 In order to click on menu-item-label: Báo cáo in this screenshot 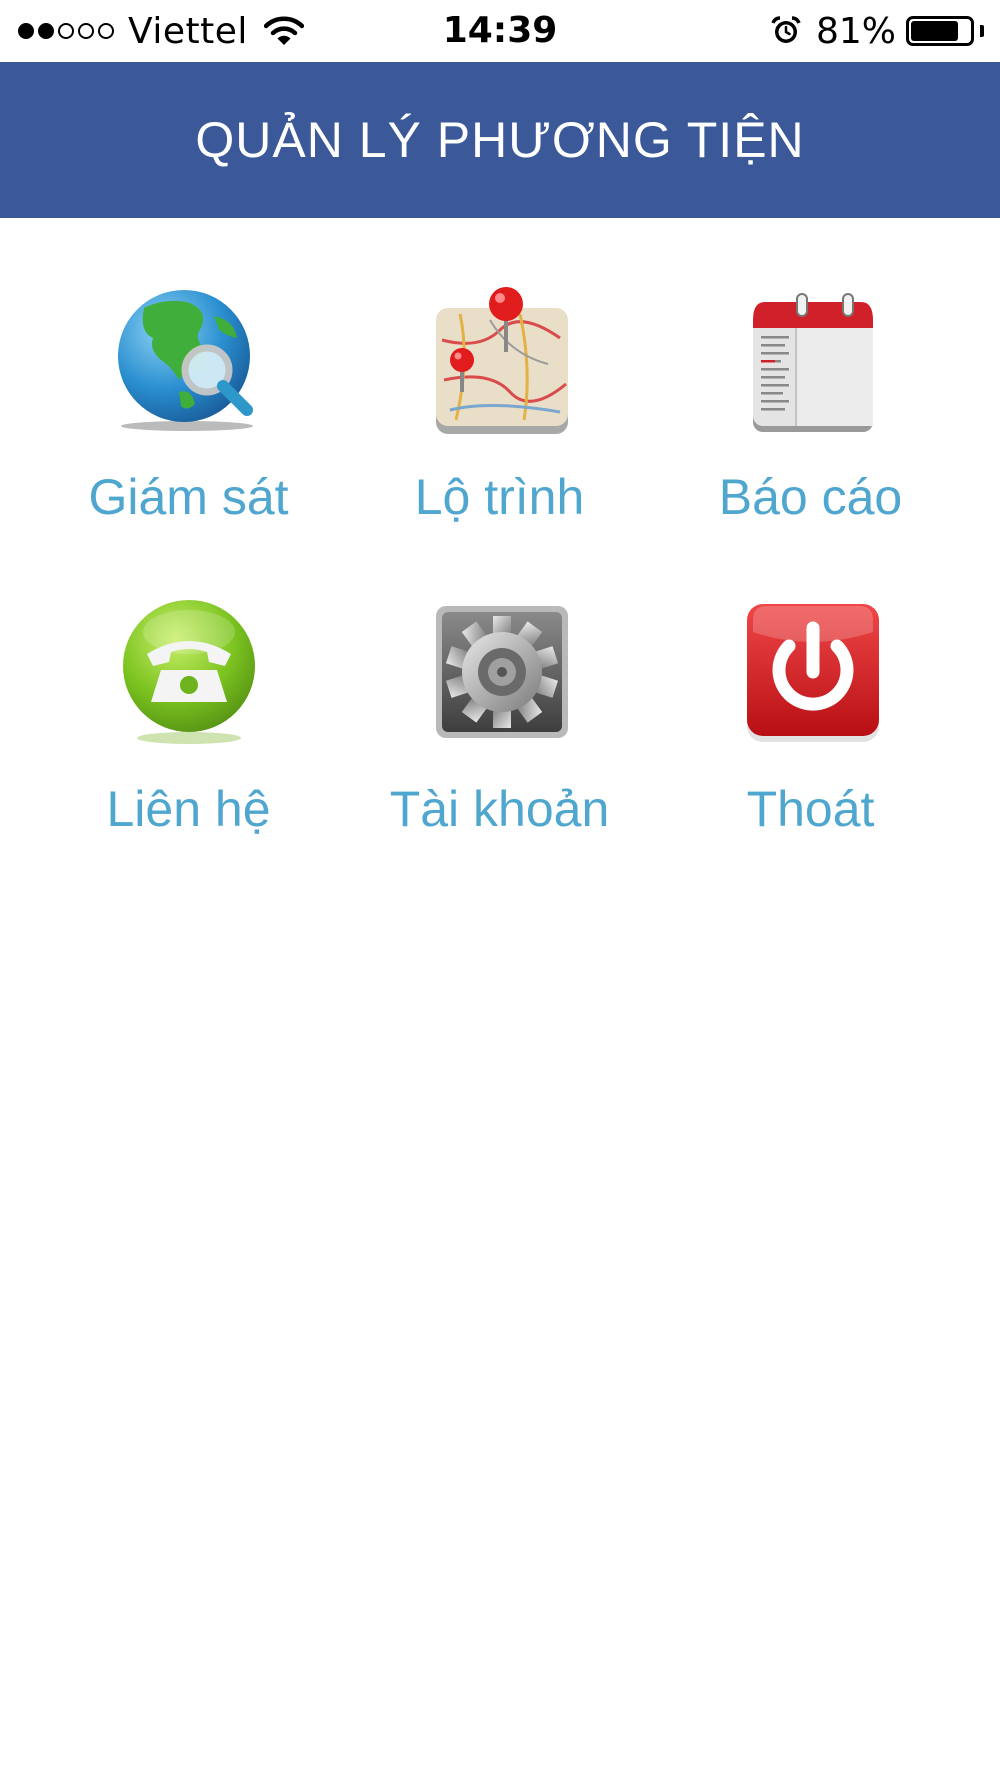, I will do `click(810, 497)`.